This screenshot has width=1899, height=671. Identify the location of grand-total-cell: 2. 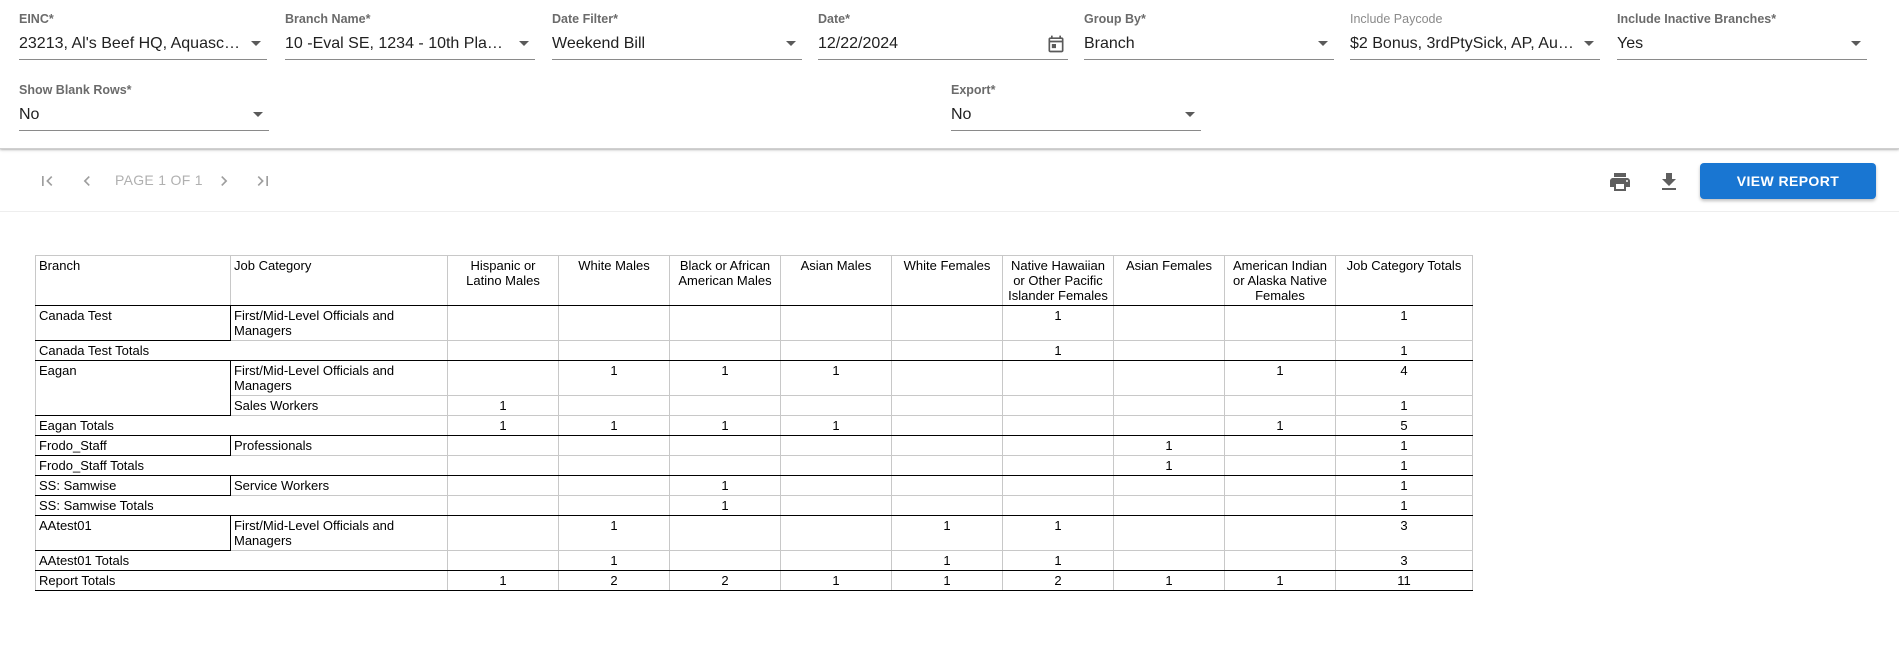
(1058, 580).